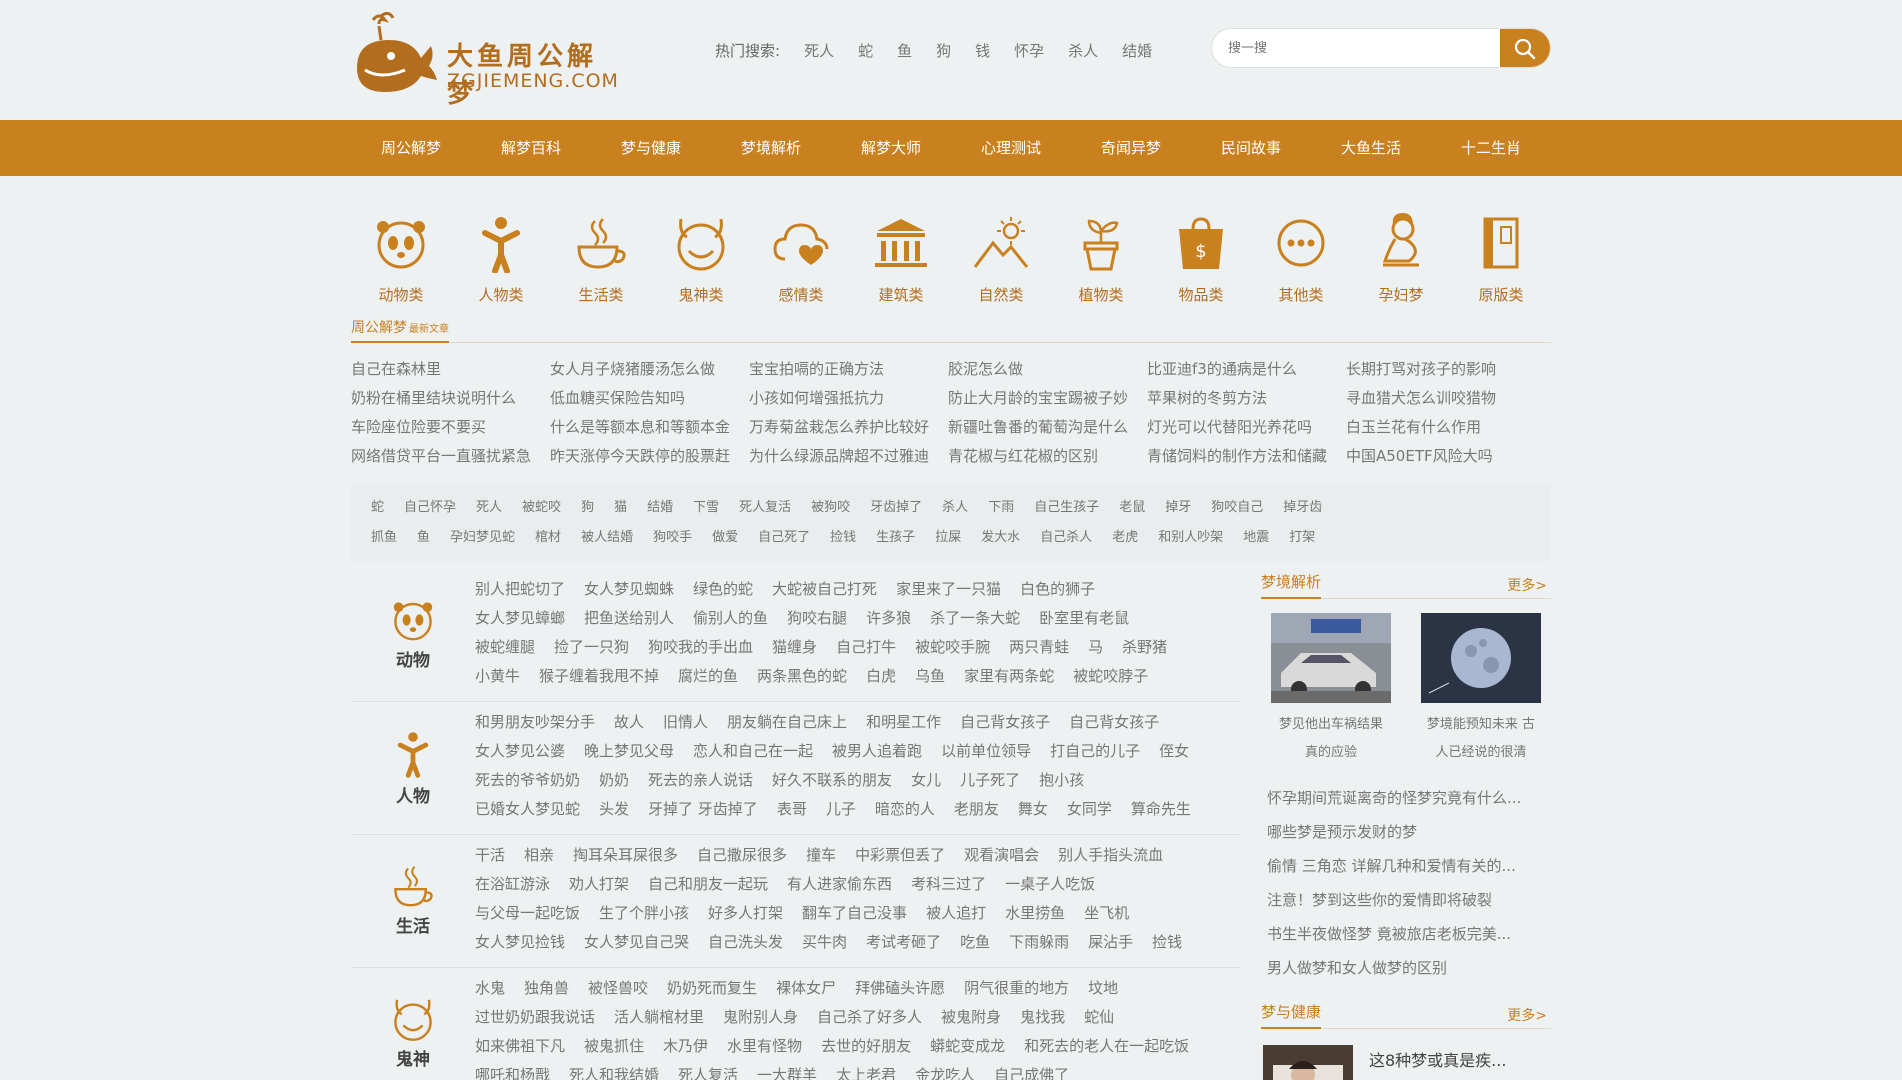 This screenshot has width=1902, height=1080. What do you see at coordinates (411, 148) in the screenshot?
I see `nav-item: 周公解梦` at bounding box center [411, 148].